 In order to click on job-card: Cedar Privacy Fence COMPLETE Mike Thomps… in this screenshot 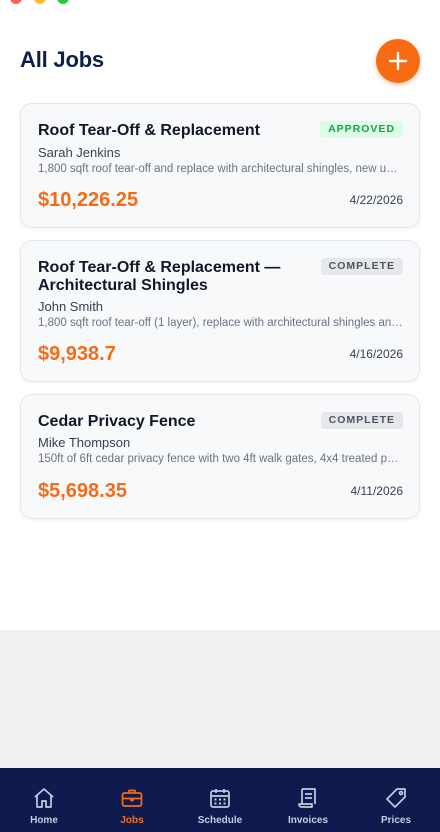, I will do `click(220, 456)`.